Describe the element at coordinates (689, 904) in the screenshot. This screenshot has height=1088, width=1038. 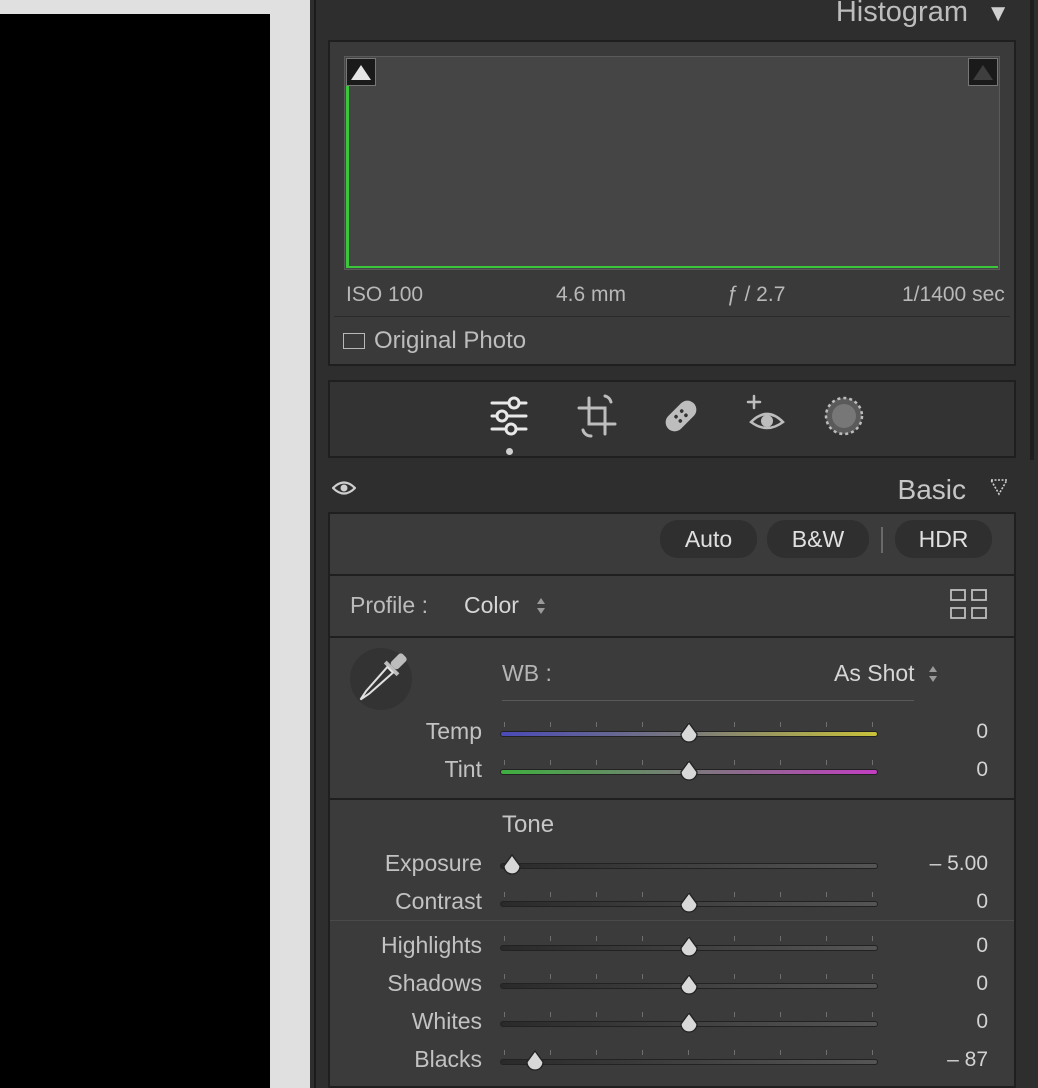
I see `contrast-slider-thumb` at that location.